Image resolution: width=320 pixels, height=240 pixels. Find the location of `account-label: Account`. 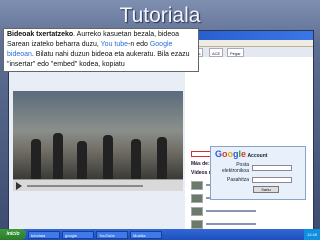

account-label: Account is located at coordinates (257, 156).